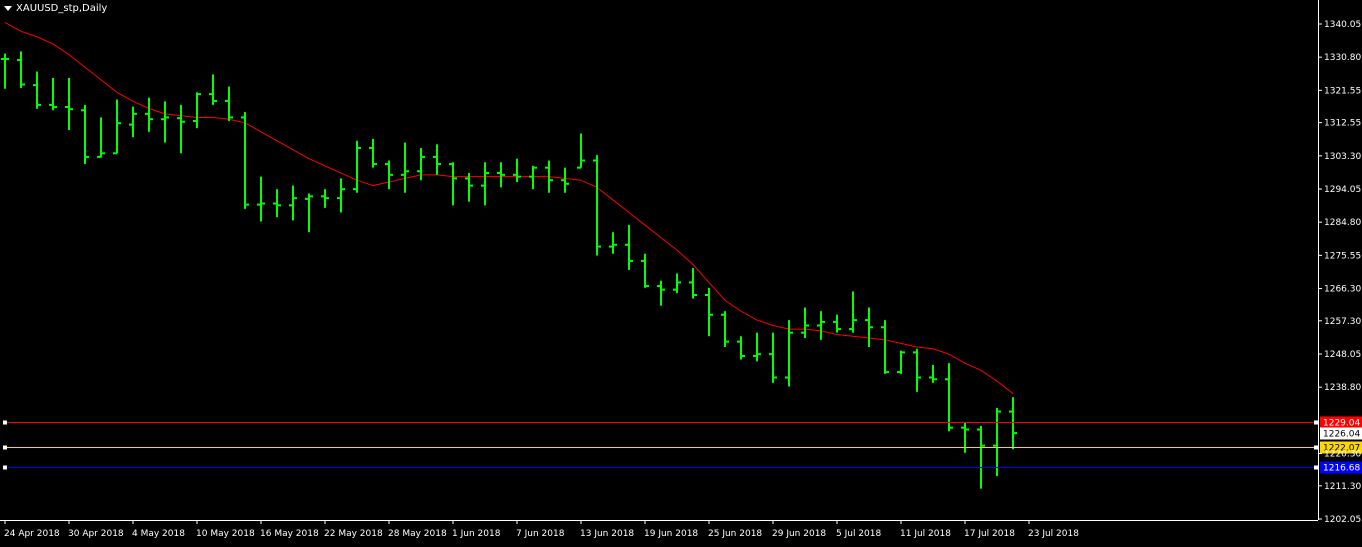 The width and height of the screenshot is (1362, 547). Describe the element at coordinates (1342, 25) in the screenshot. I see `y-tick-label: 1340.05` at that location.